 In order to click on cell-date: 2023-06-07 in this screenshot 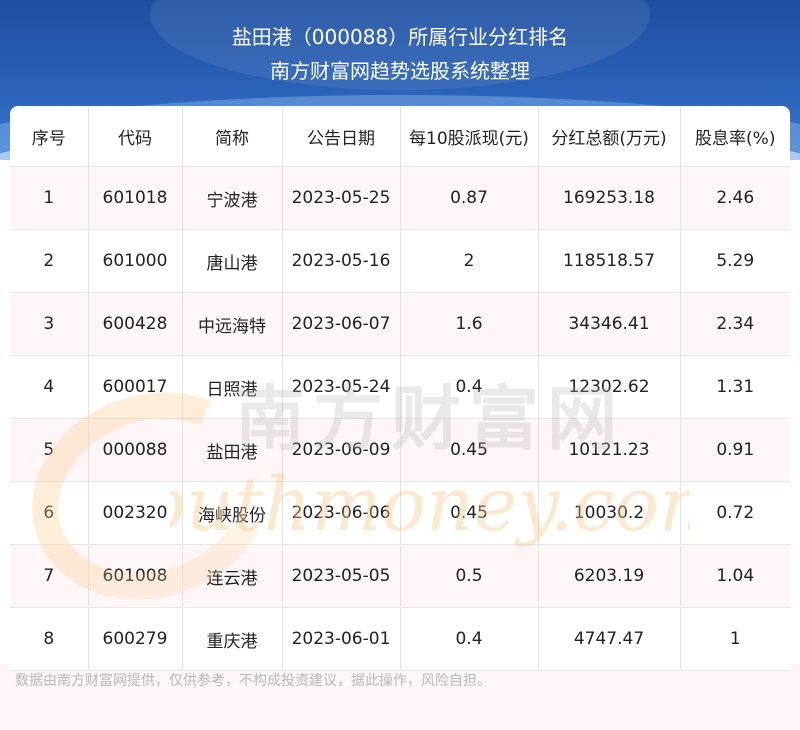, I will do `click(341, 324)`.